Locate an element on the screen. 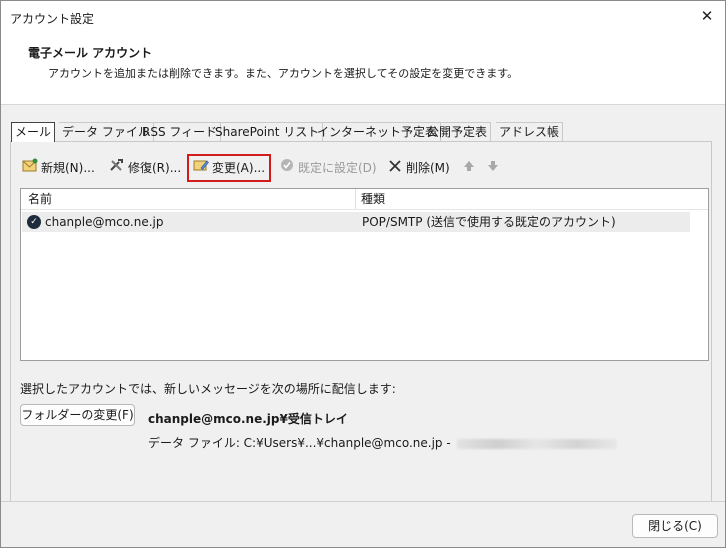 This screenshot has width=726, height=548. set-default-button: 既定に設定(D) is located at coordinates (328, 168).